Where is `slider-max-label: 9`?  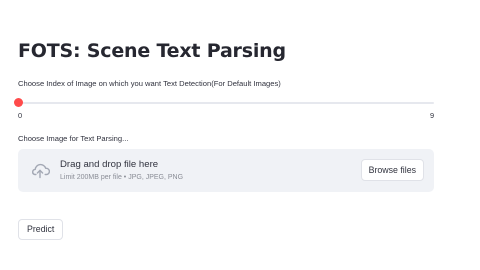 slider-max-label: 9 is located at coordinates (432, 115).